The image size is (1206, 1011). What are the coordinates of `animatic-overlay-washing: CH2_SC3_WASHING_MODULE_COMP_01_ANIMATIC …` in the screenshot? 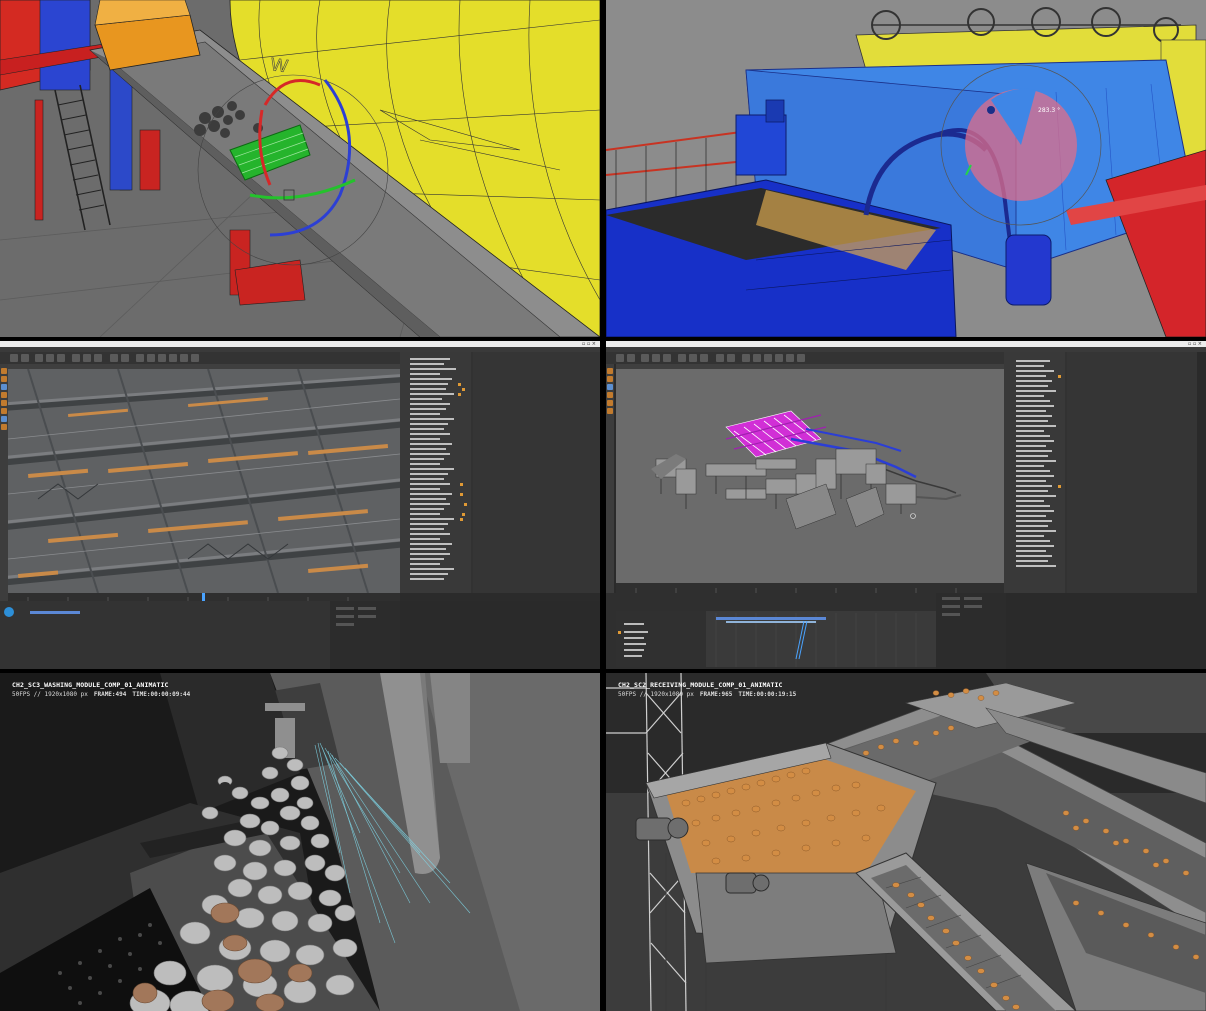 It's located at (101, 690).